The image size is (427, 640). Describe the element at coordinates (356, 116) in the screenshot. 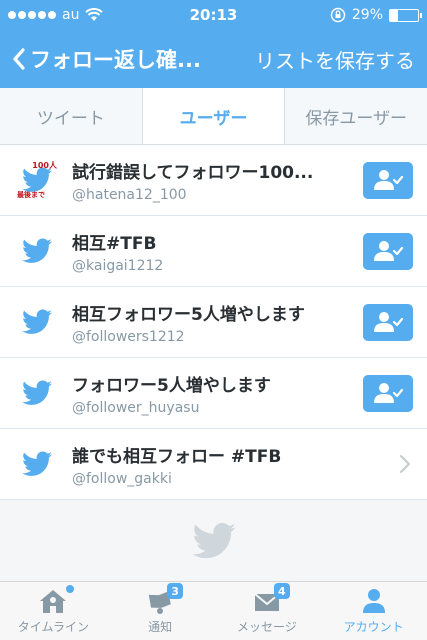

I see `tab-saved-users: 保存ユーザー` at that location.